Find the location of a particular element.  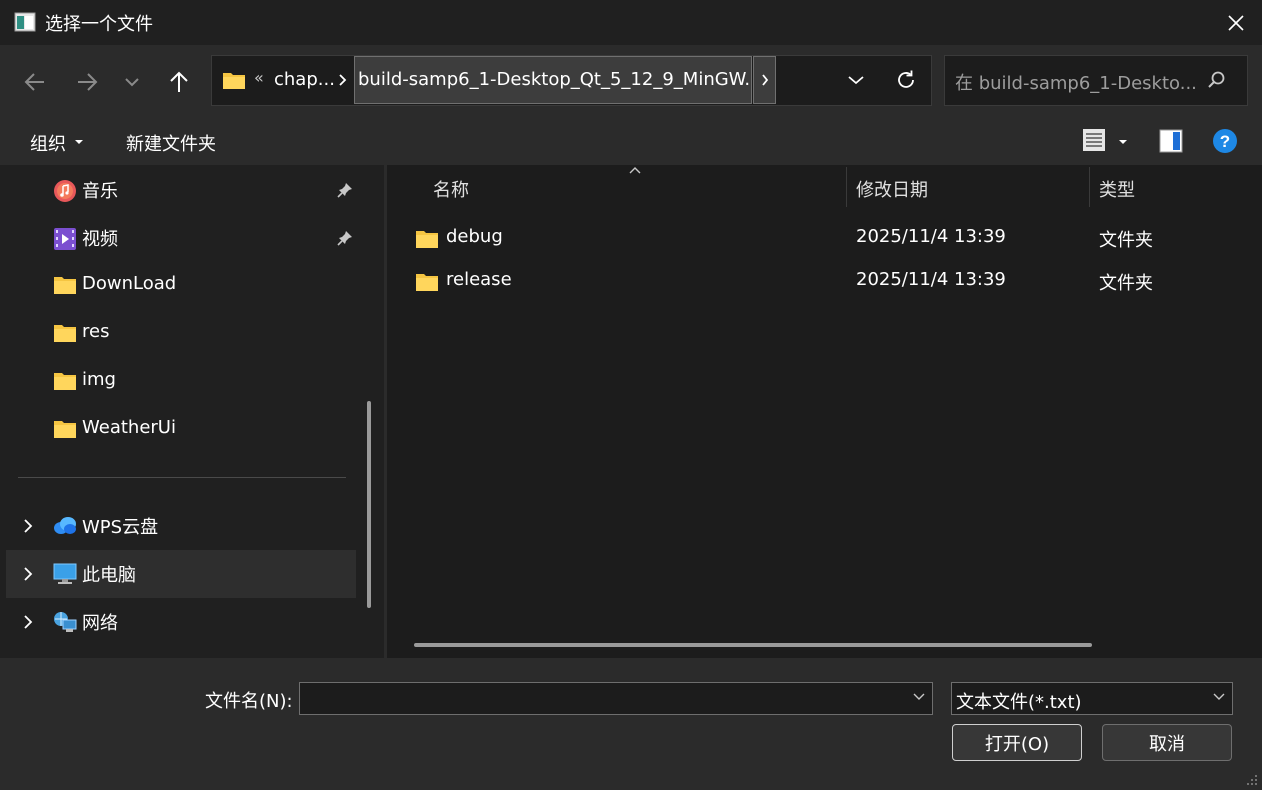

file-name: debug is located at coordinates (474, 236).